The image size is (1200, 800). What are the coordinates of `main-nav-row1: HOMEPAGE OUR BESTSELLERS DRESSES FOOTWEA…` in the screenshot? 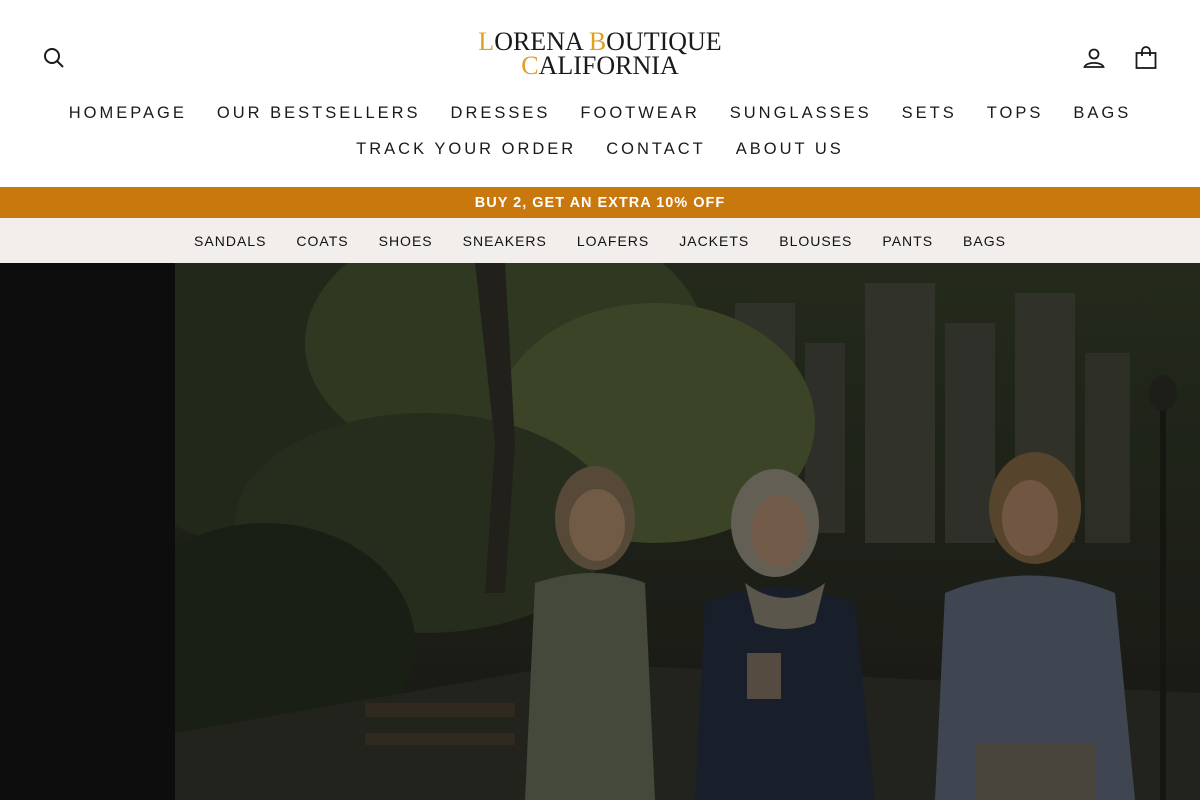 It's located at (600, 113).